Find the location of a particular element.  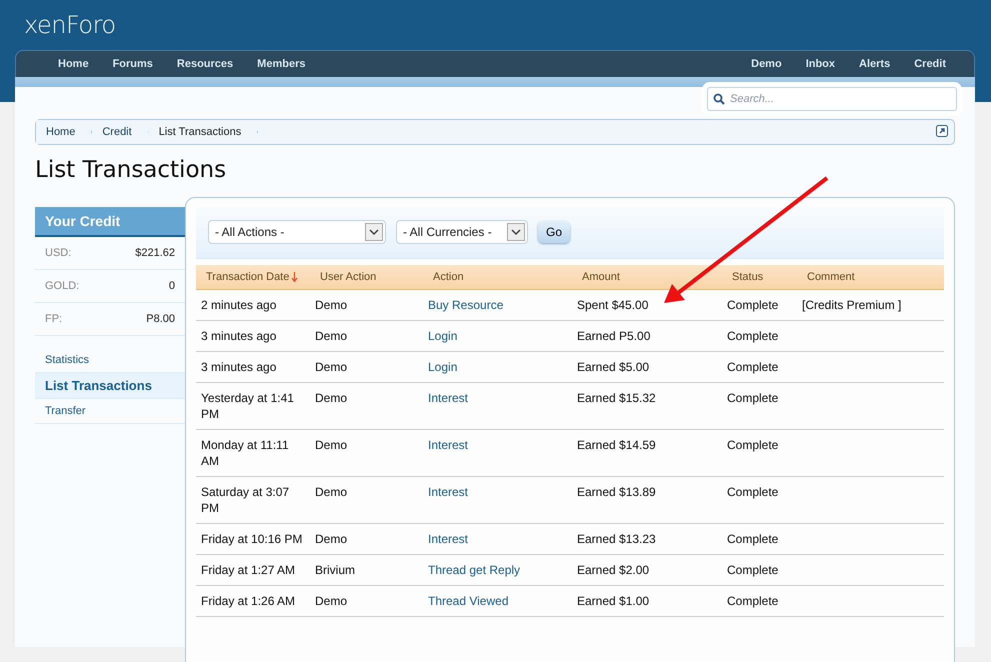

table-cell: Earned $13.89 is located at coordinates (647, 500).